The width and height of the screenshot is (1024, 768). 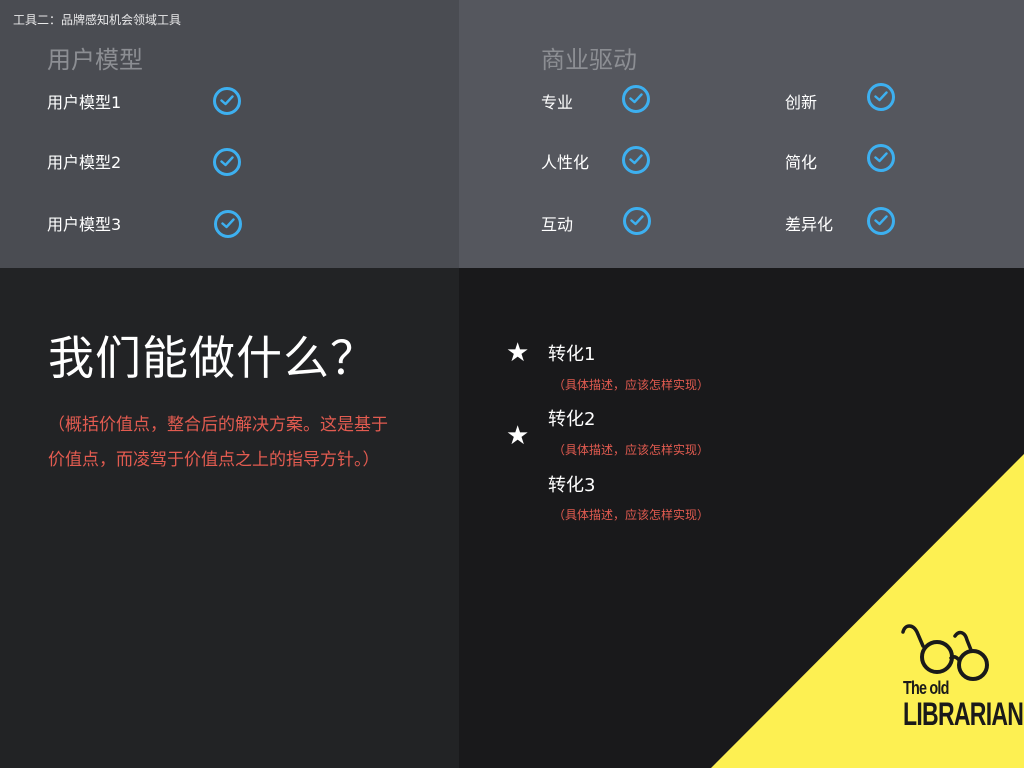 What do you see at coordinates (960, 682) in the screenshot?
I see `old-librarian-logo: The old LIBRARIAN` at bounding box center [960, 682].